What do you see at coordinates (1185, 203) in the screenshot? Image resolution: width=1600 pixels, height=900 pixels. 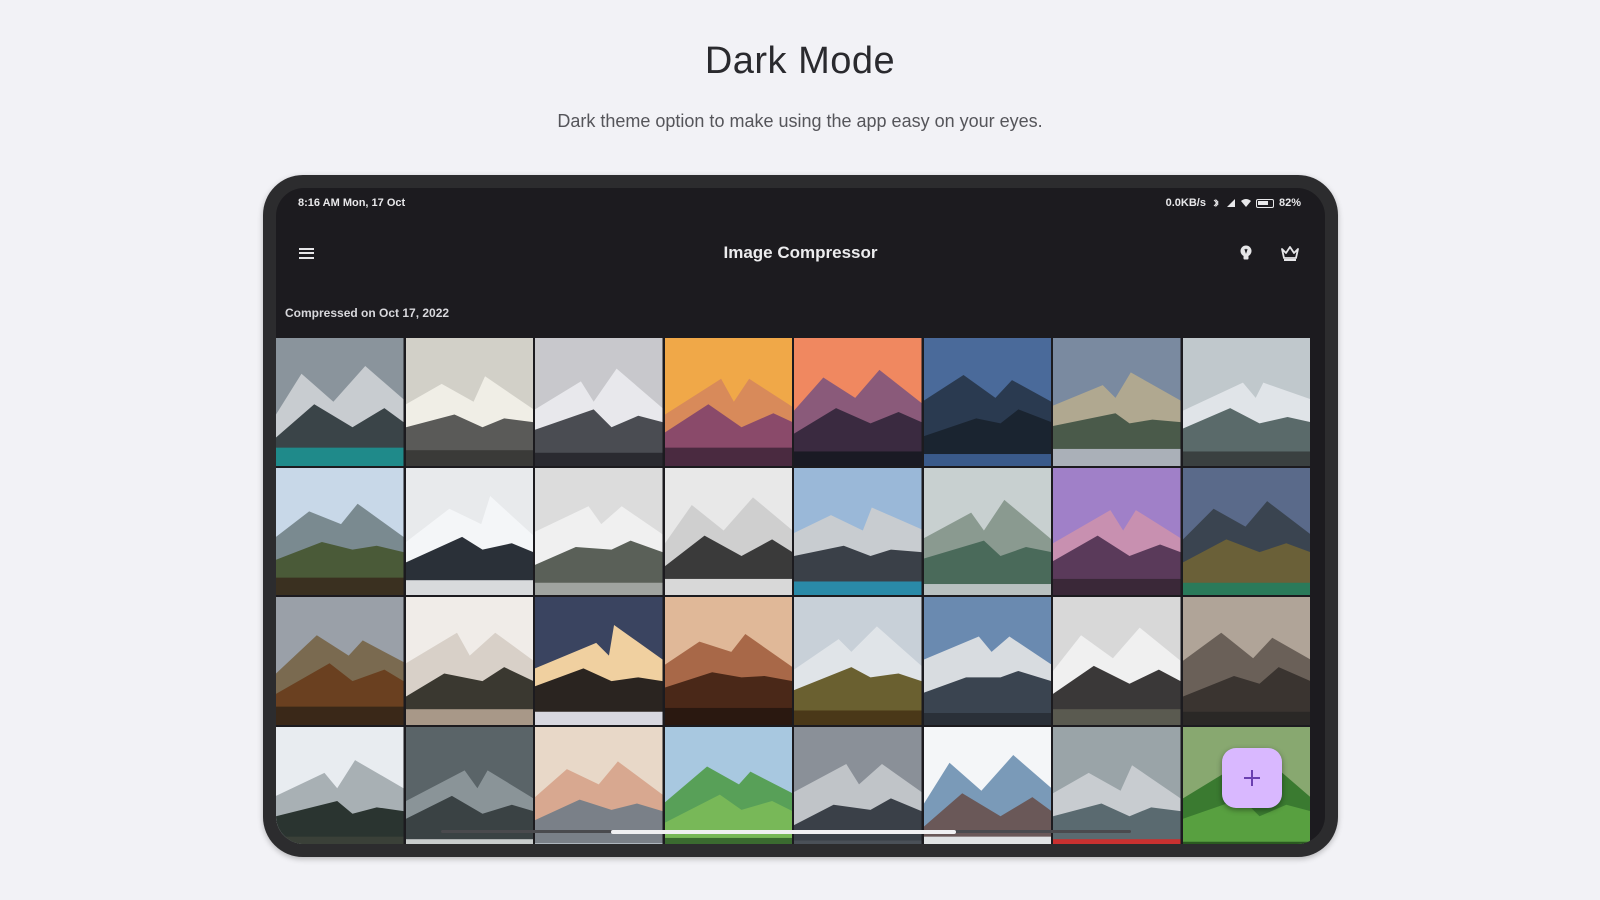 I see `network-speed: 0.0KB/s` at bounding box center [1185, 203].